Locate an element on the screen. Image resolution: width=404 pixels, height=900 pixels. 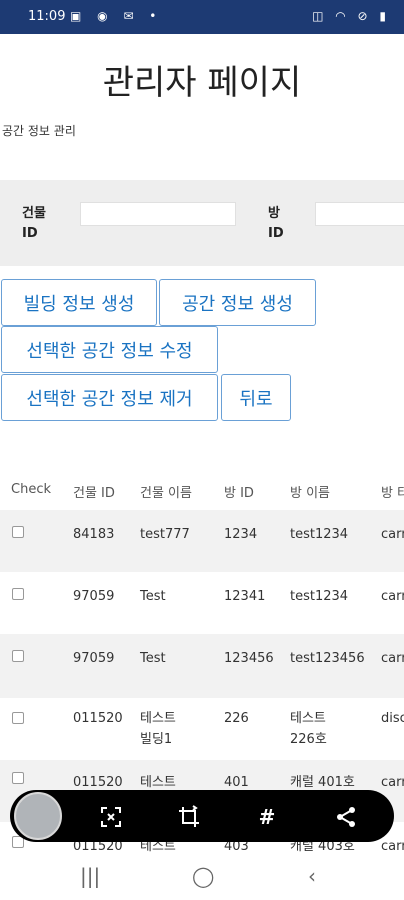
cell-building-name: 테스트 빌딩1 is located at coordinates (158, 729).